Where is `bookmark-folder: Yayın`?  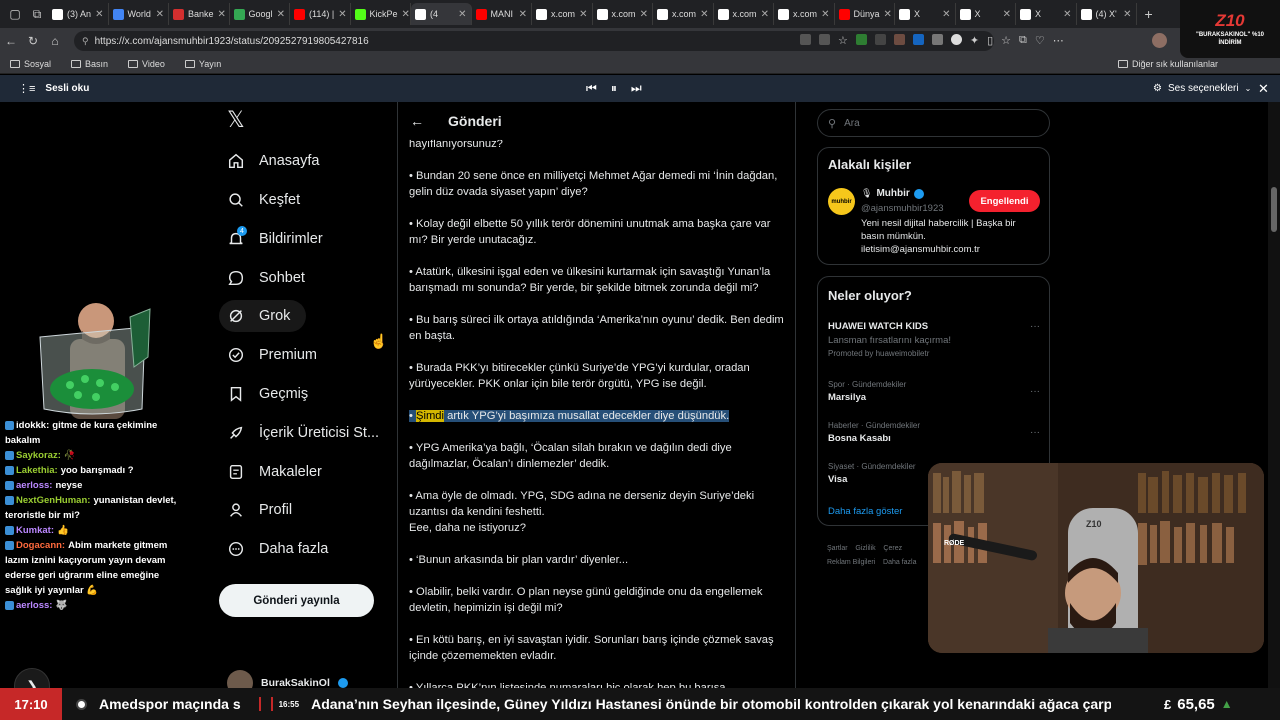 bookmark-folder: Yayın is located at coordinates (202, 64).